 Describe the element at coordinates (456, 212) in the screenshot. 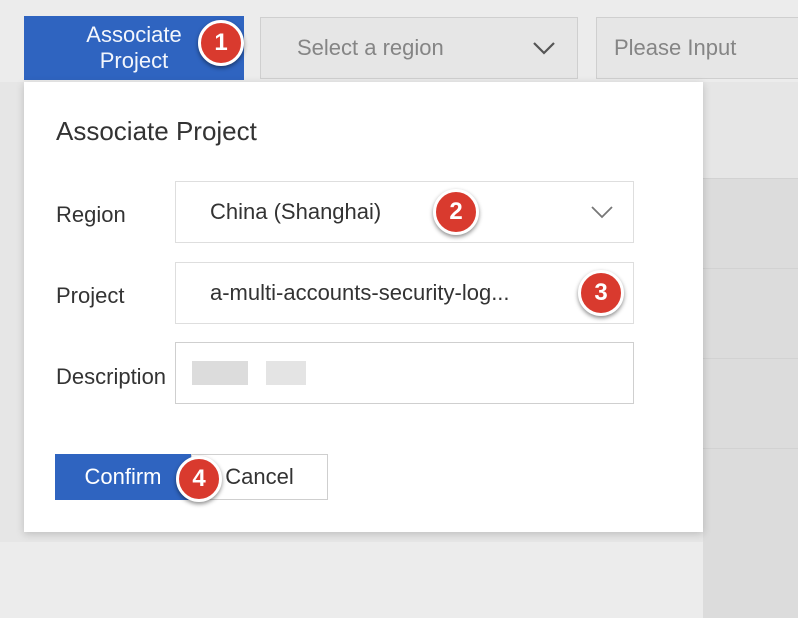

I see `step-marker-2: 2` at that location.